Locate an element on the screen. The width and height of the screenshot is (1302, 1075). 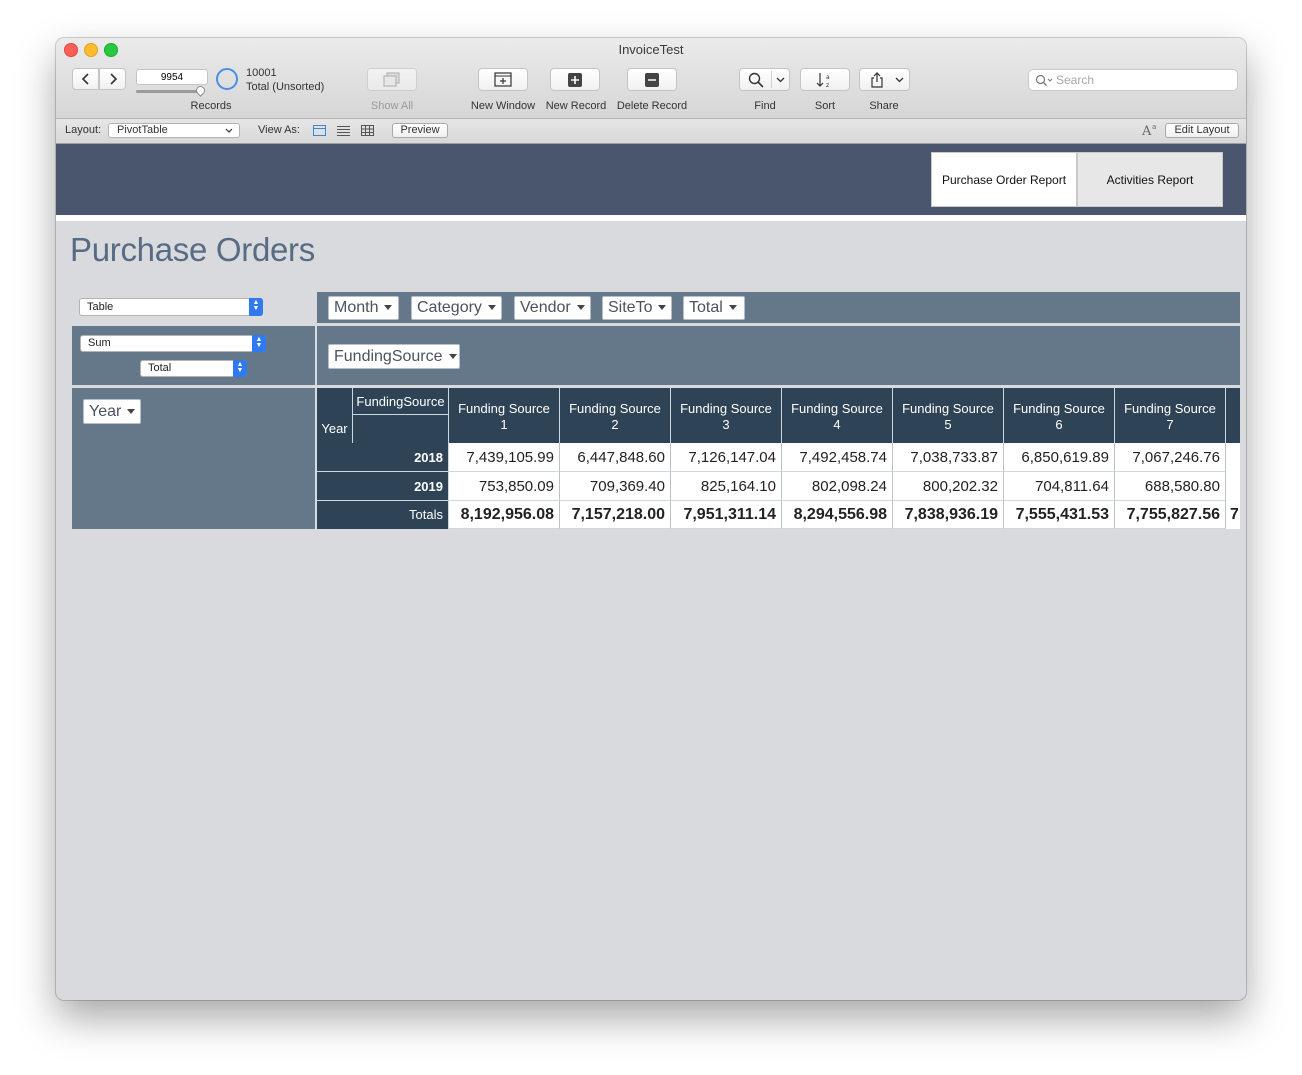
find-button is located at coordinates (764, 79).